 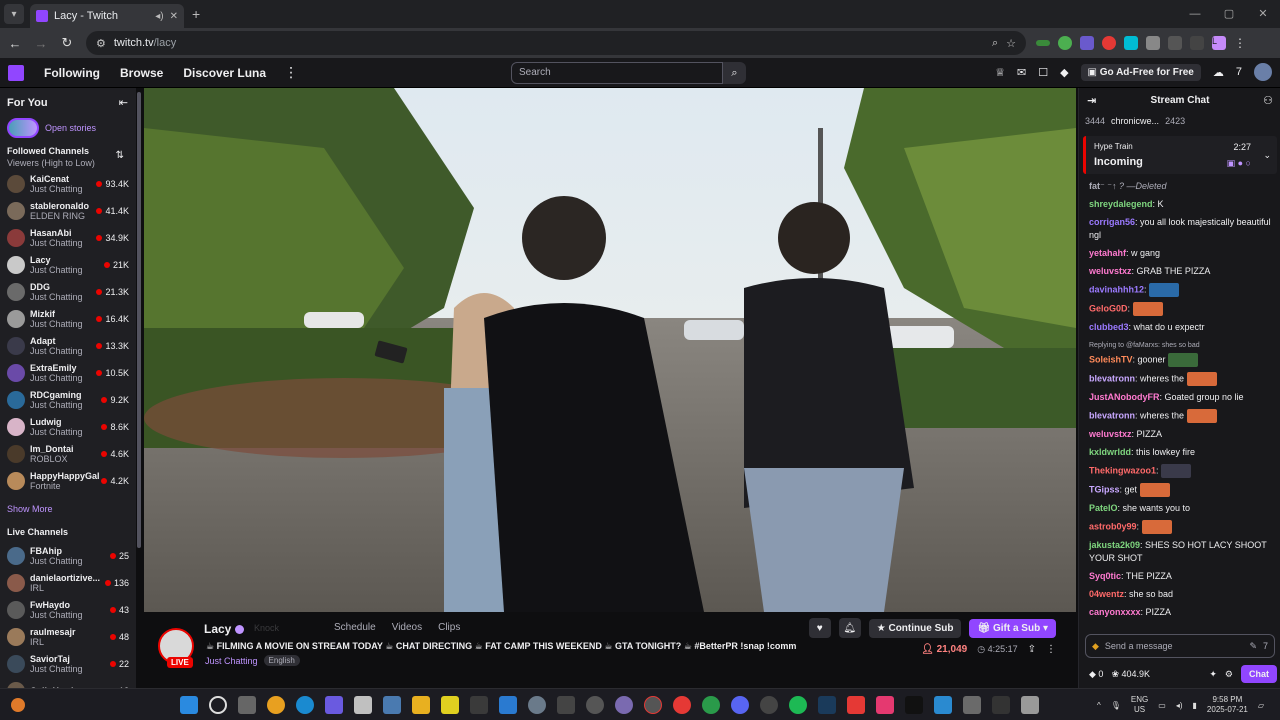 I want to click on chat-username: clubbed3, so click(x=1109, y=327).